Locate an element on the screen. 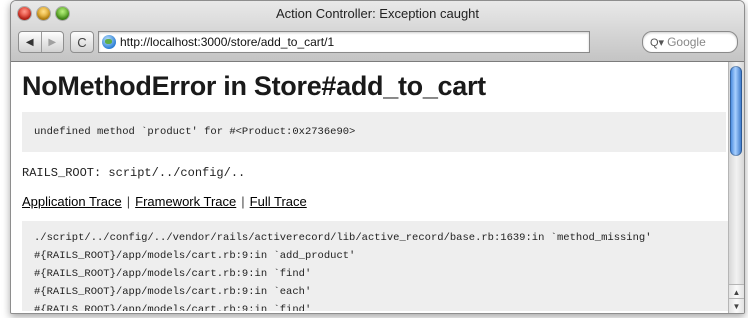  framework-trace-link: Framework Trace is located at coordinates (185, 201).